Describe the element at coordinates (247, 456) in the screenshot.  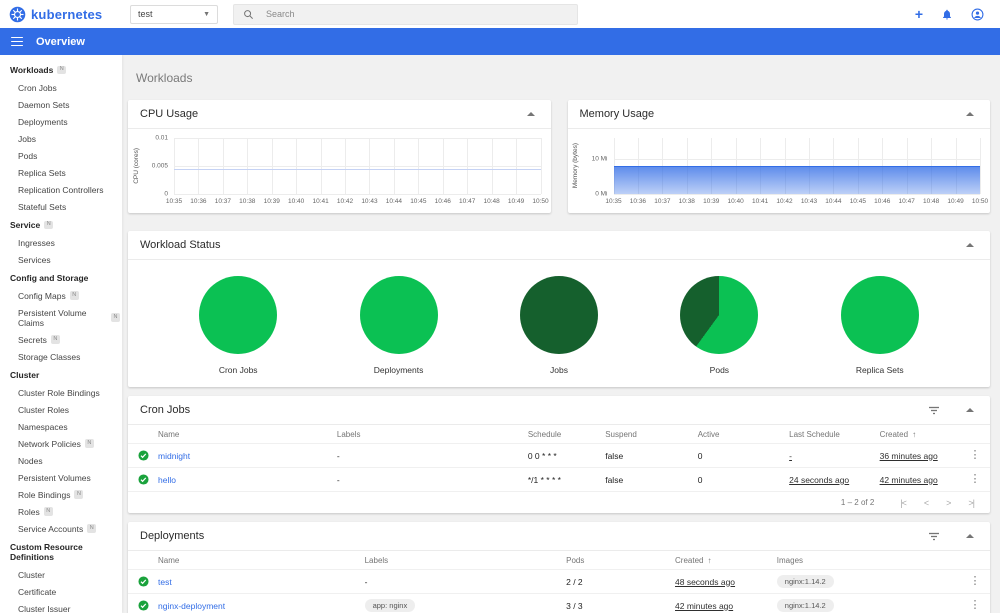
I see `cron-job-link: midnight` at that location.